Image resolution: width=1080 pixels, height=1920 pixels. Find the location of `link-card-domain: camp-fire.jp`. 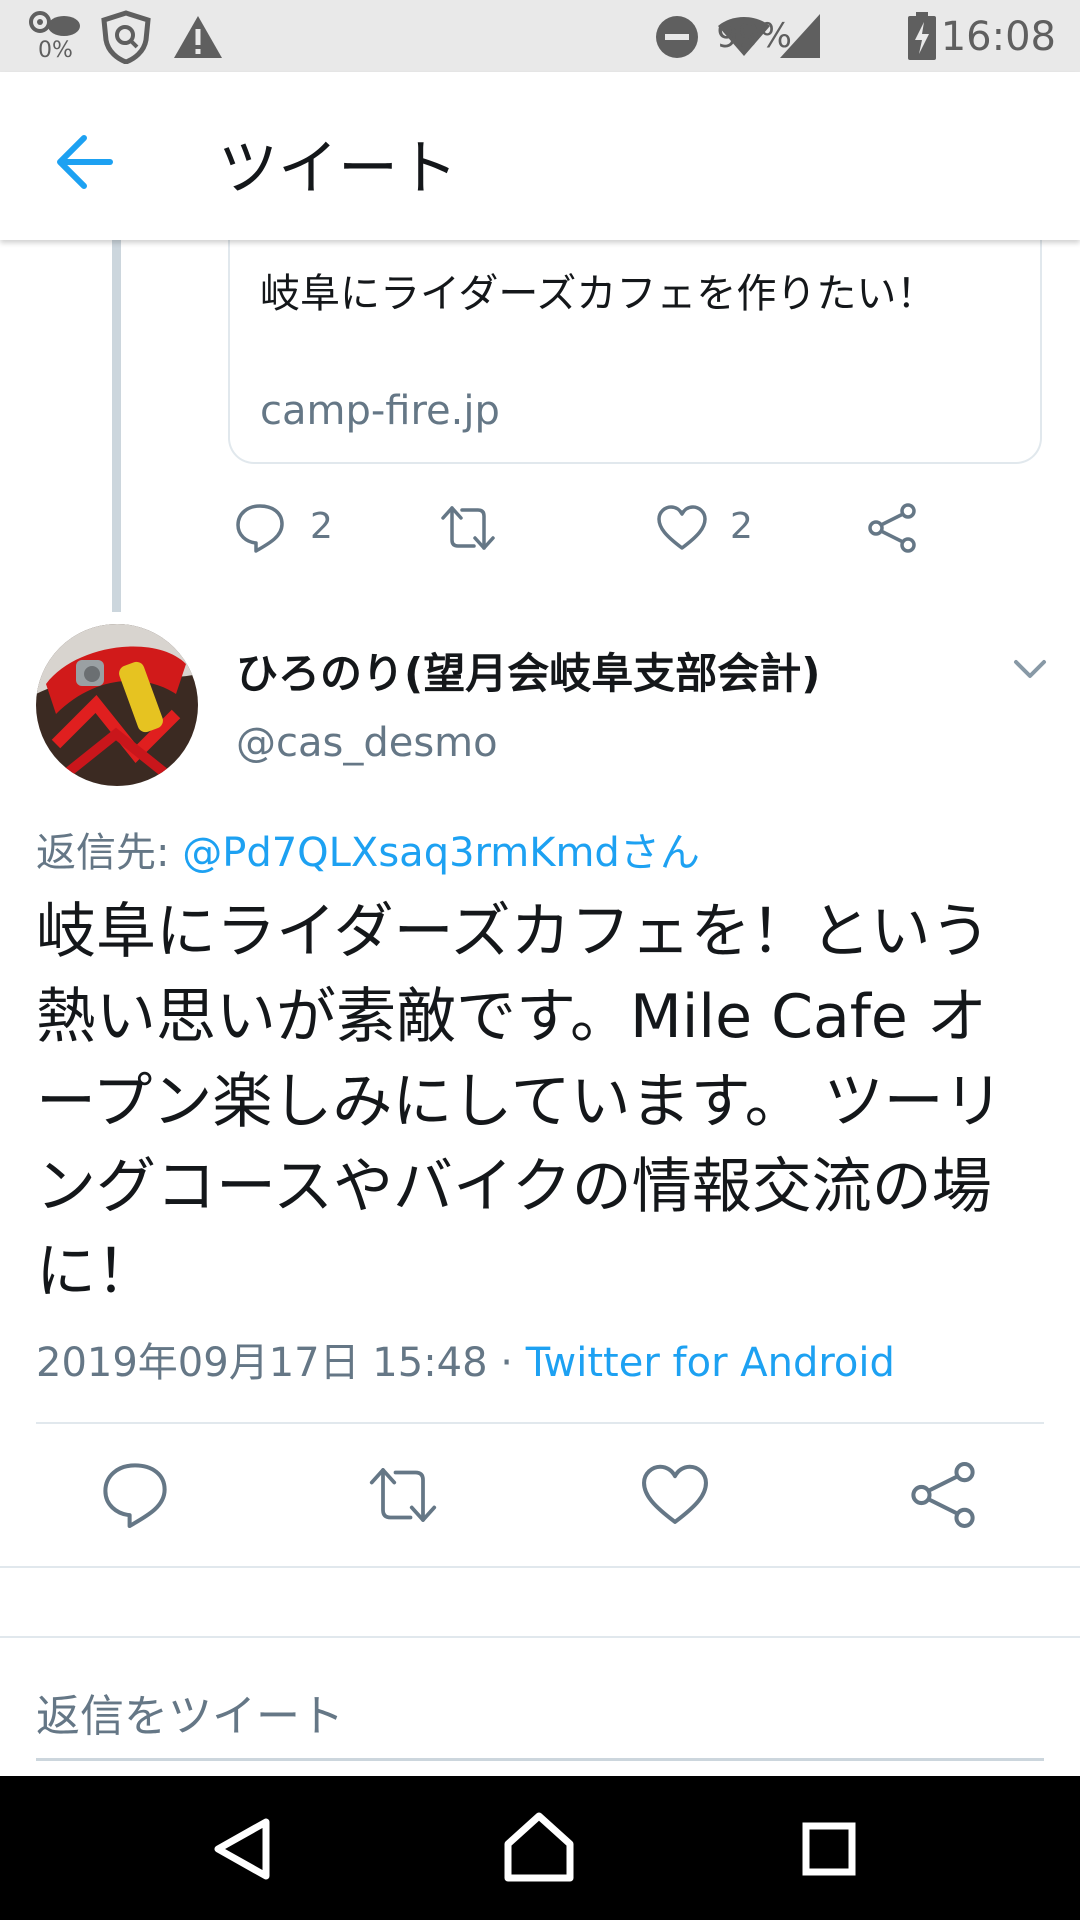

link-card-domain: camp-fire.jp is located at coordinates (380, 411).